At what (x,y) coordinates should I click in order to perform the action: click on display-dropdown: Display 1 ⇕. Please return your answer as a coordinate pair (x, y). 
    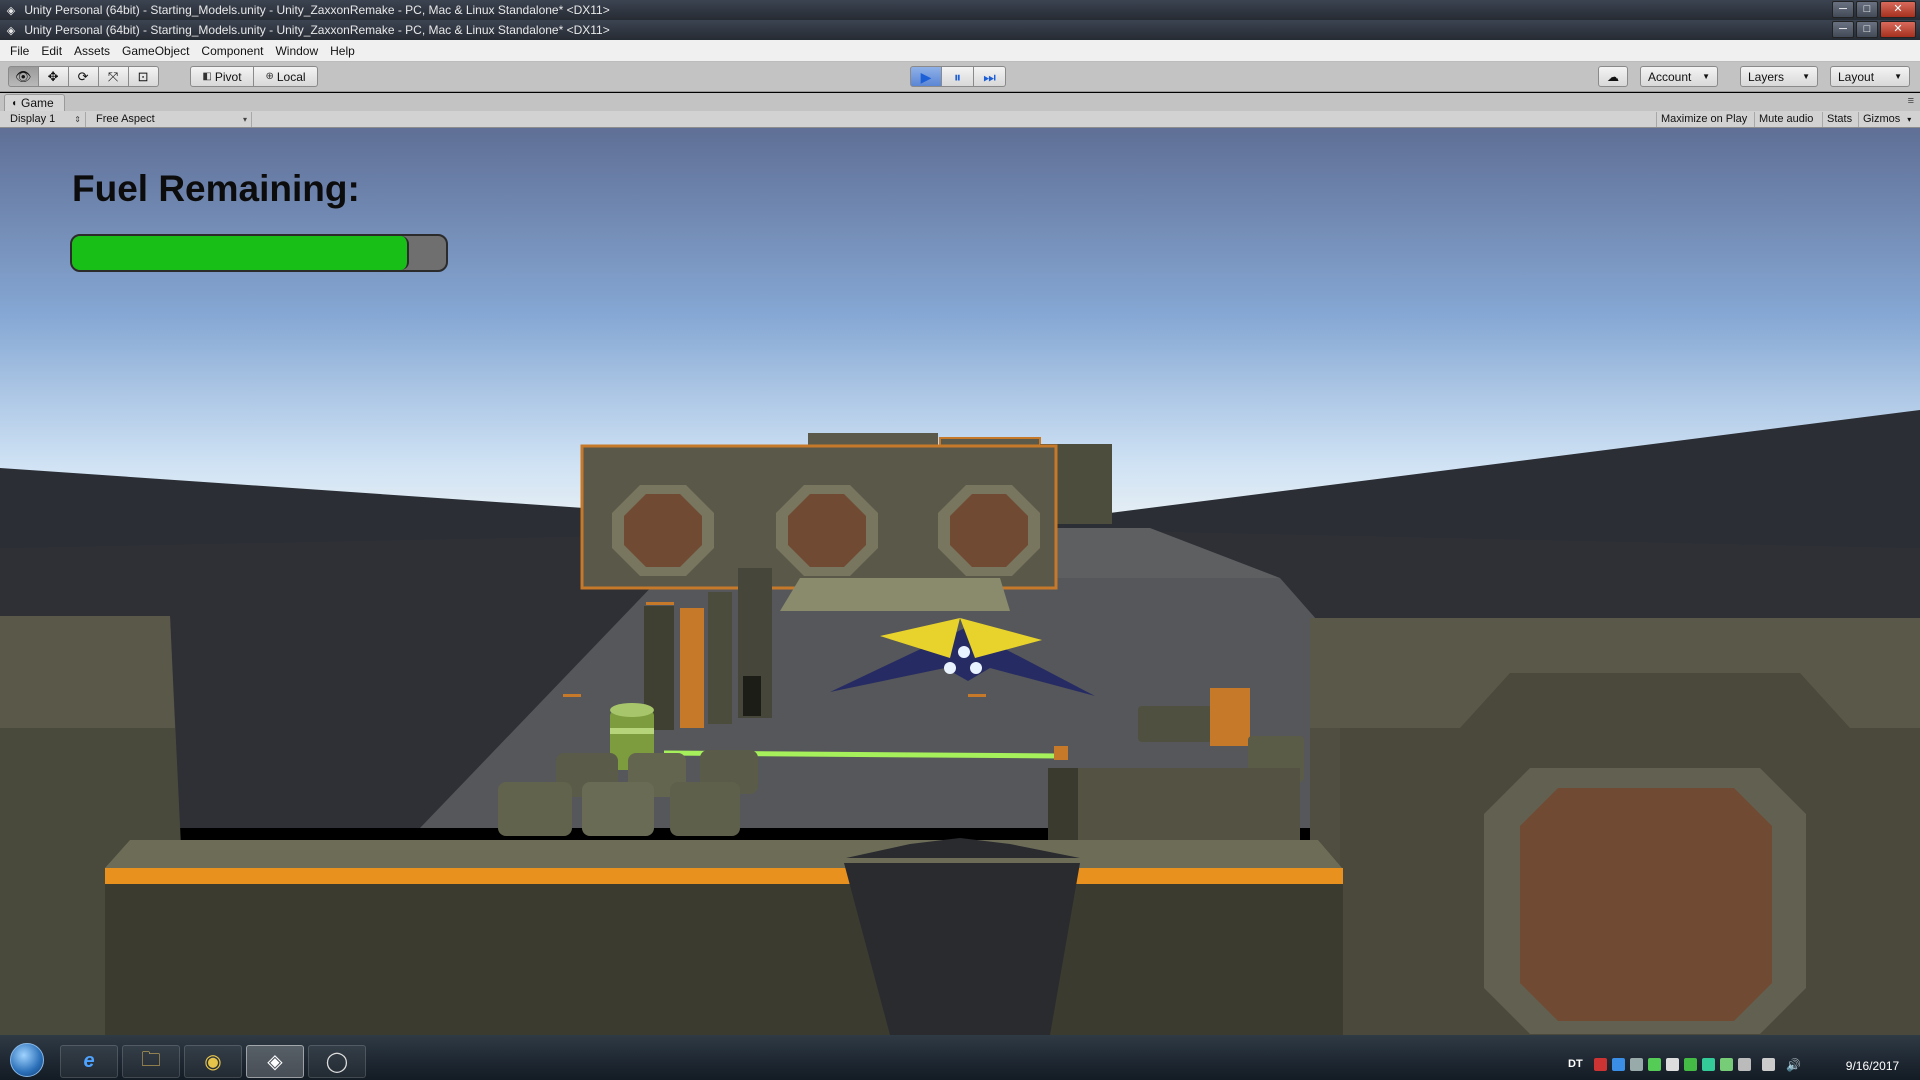
    Looking at the image, I should click on (46, 119).